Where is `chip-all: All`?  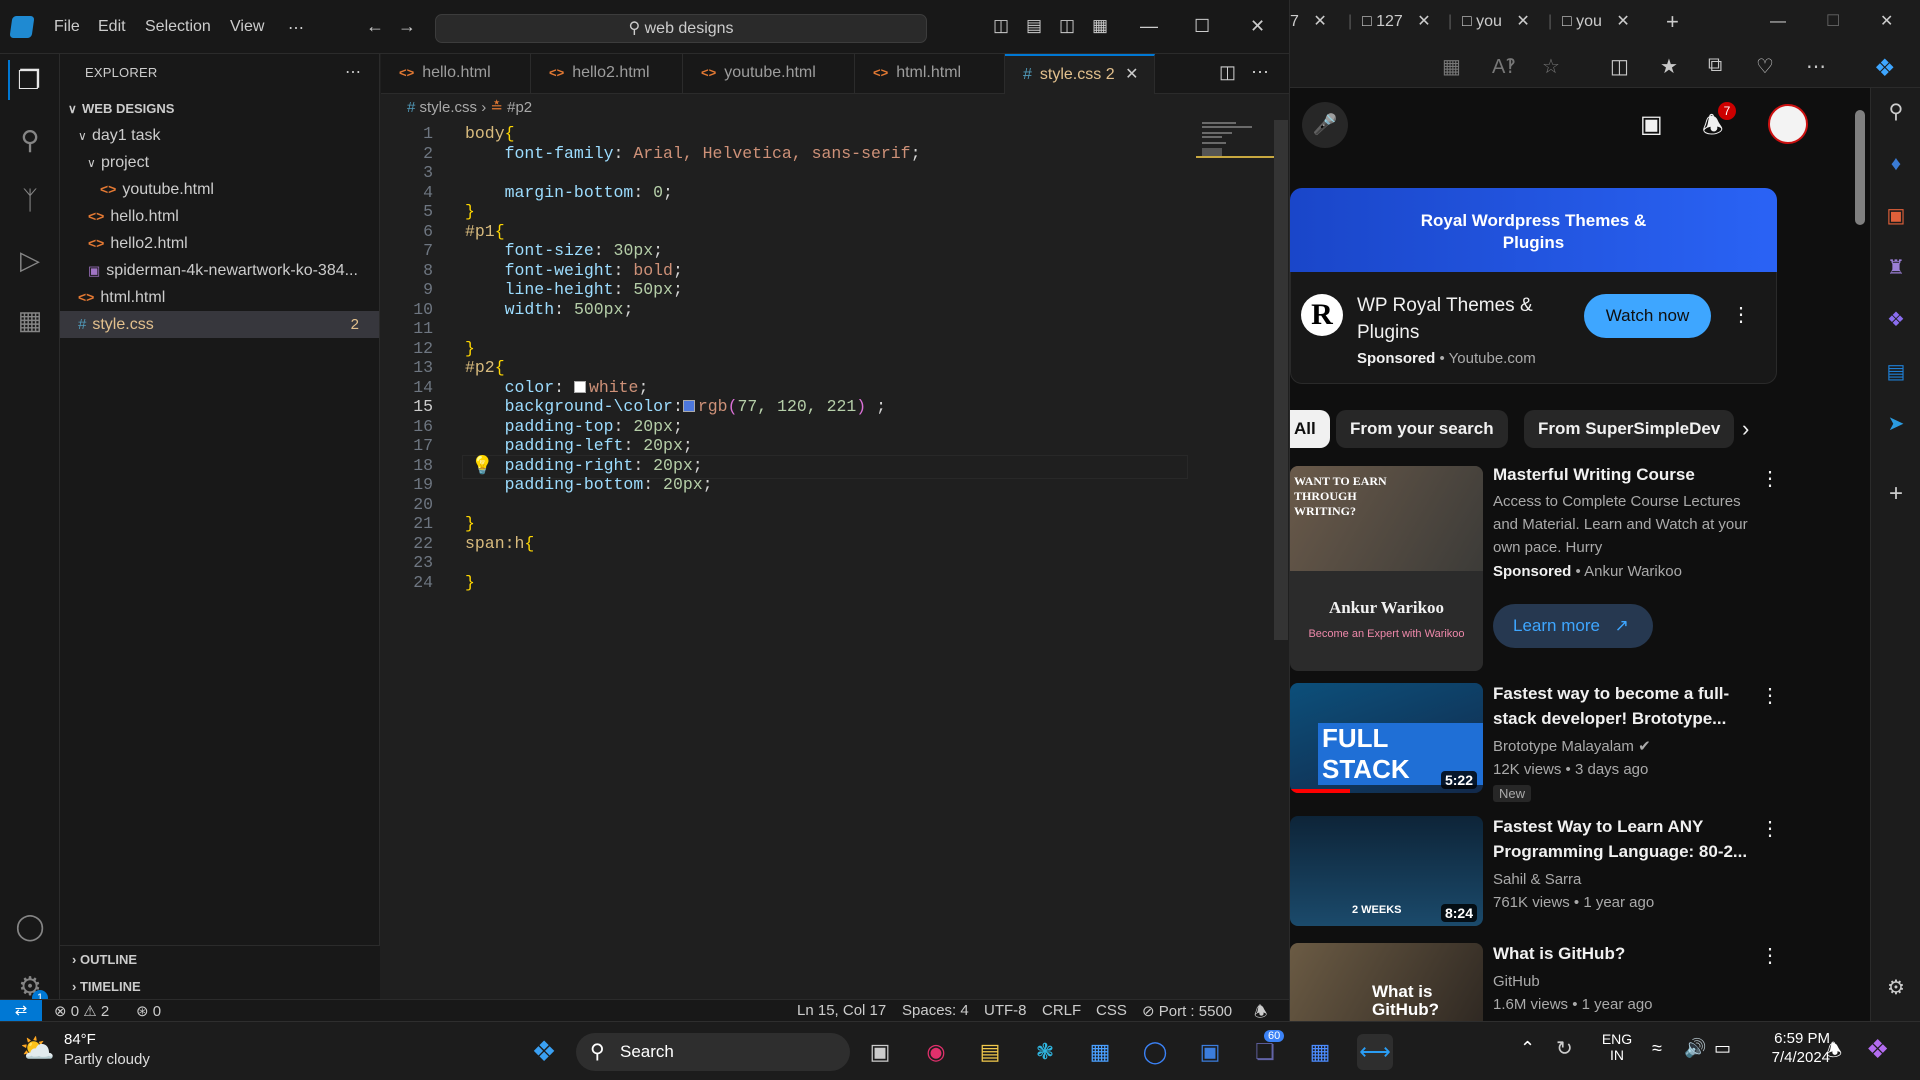 chip-all: All is located at coordinates (1310, 429).